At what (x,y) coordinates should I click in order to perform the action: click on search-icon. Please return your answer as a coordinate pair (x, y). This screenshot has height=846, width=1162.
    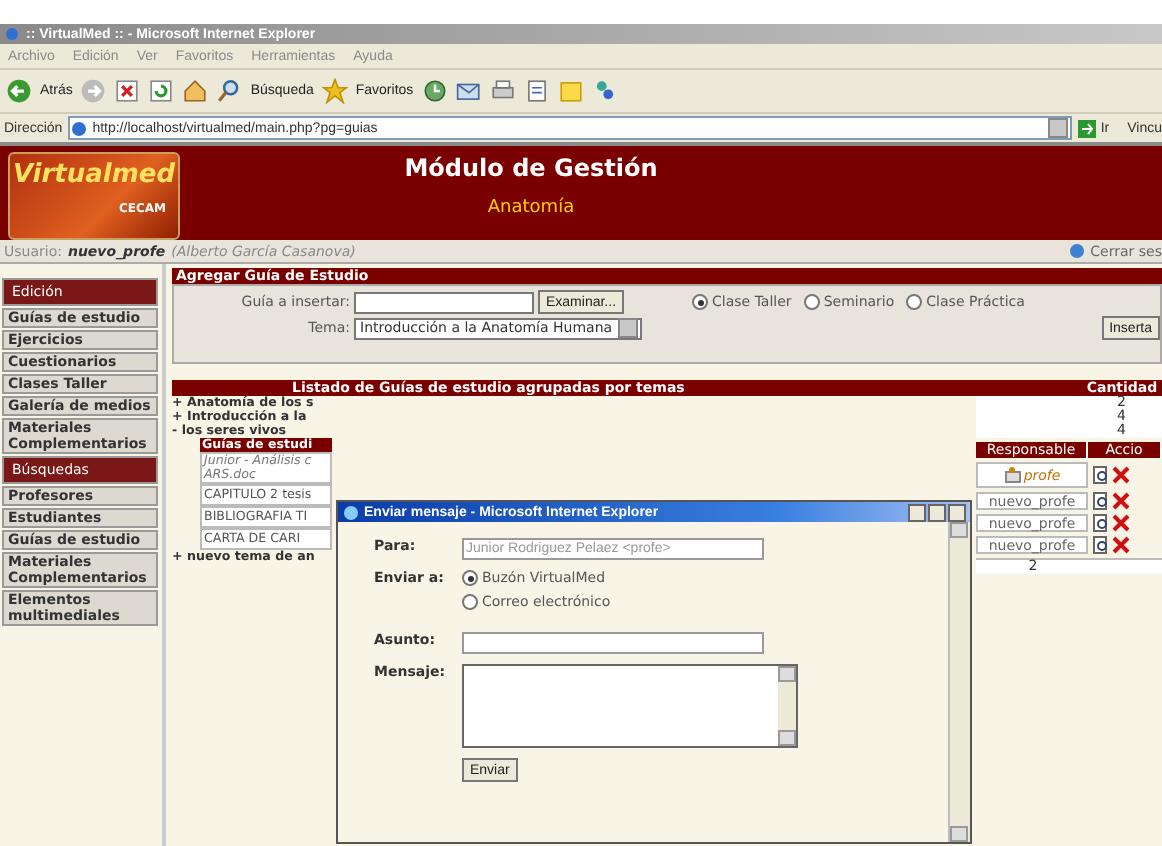
    Looking at the image, I should click on (229, 91).